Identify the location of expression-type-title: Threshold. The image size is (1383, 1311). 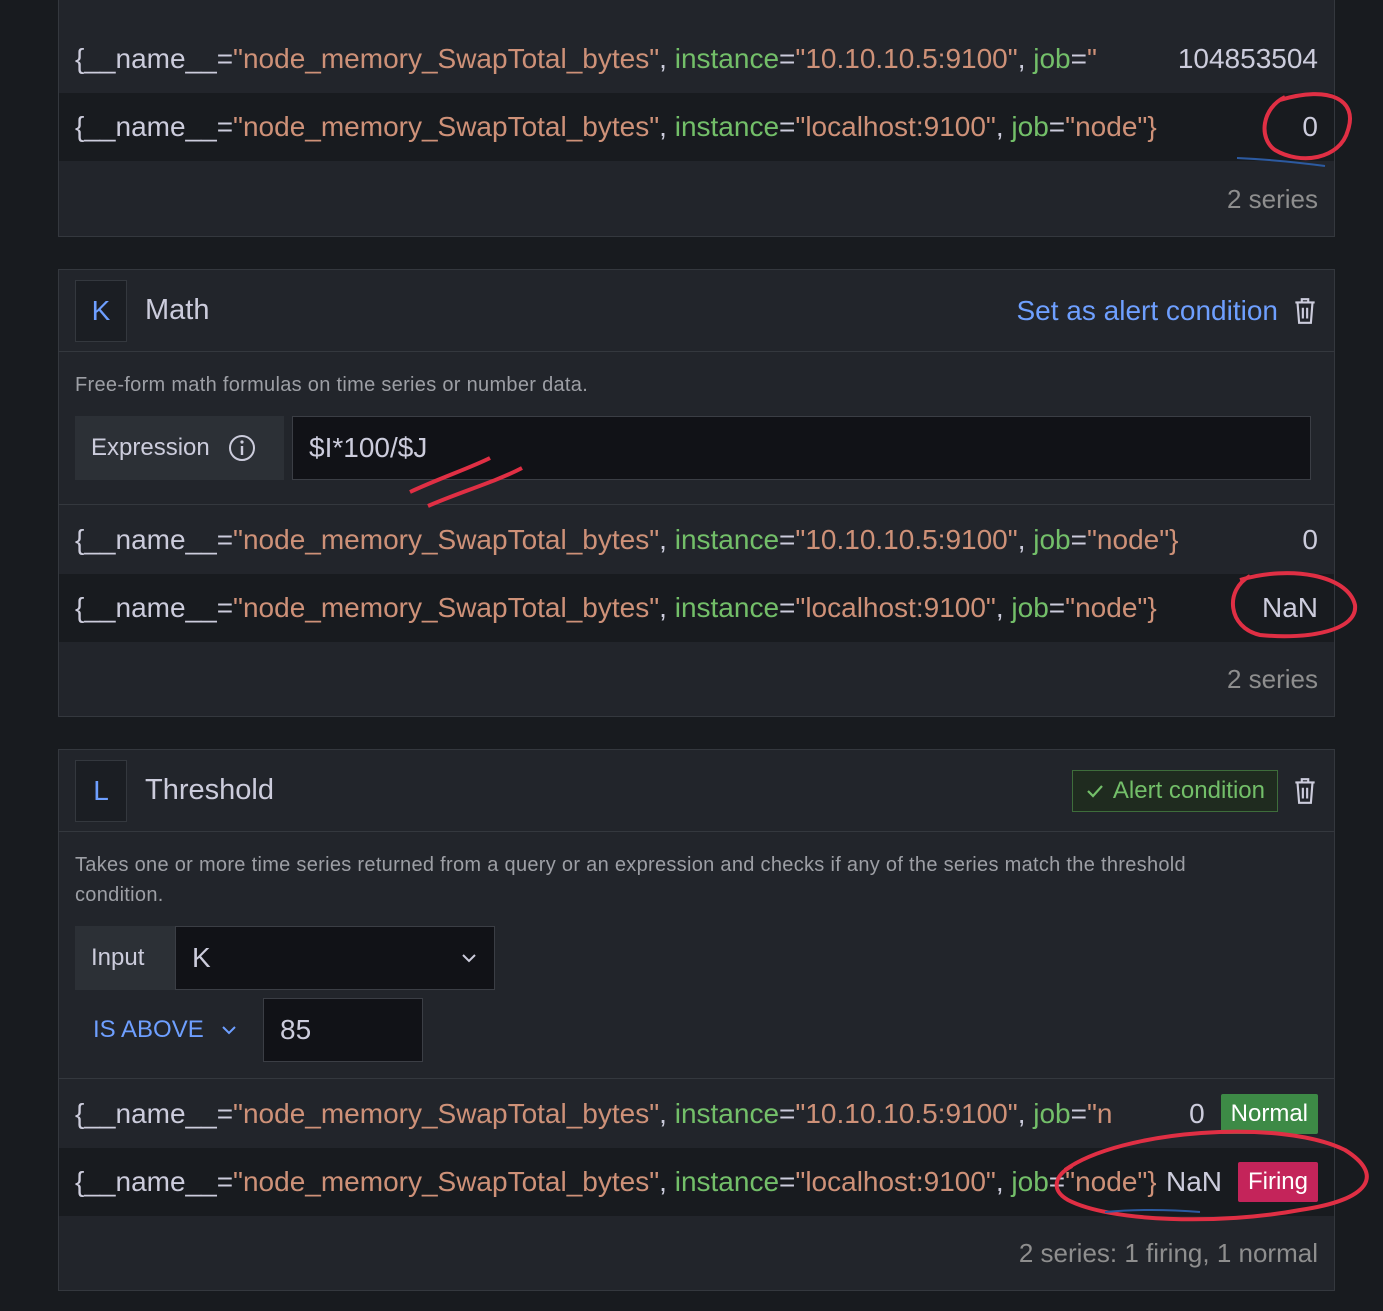
(209, 790).